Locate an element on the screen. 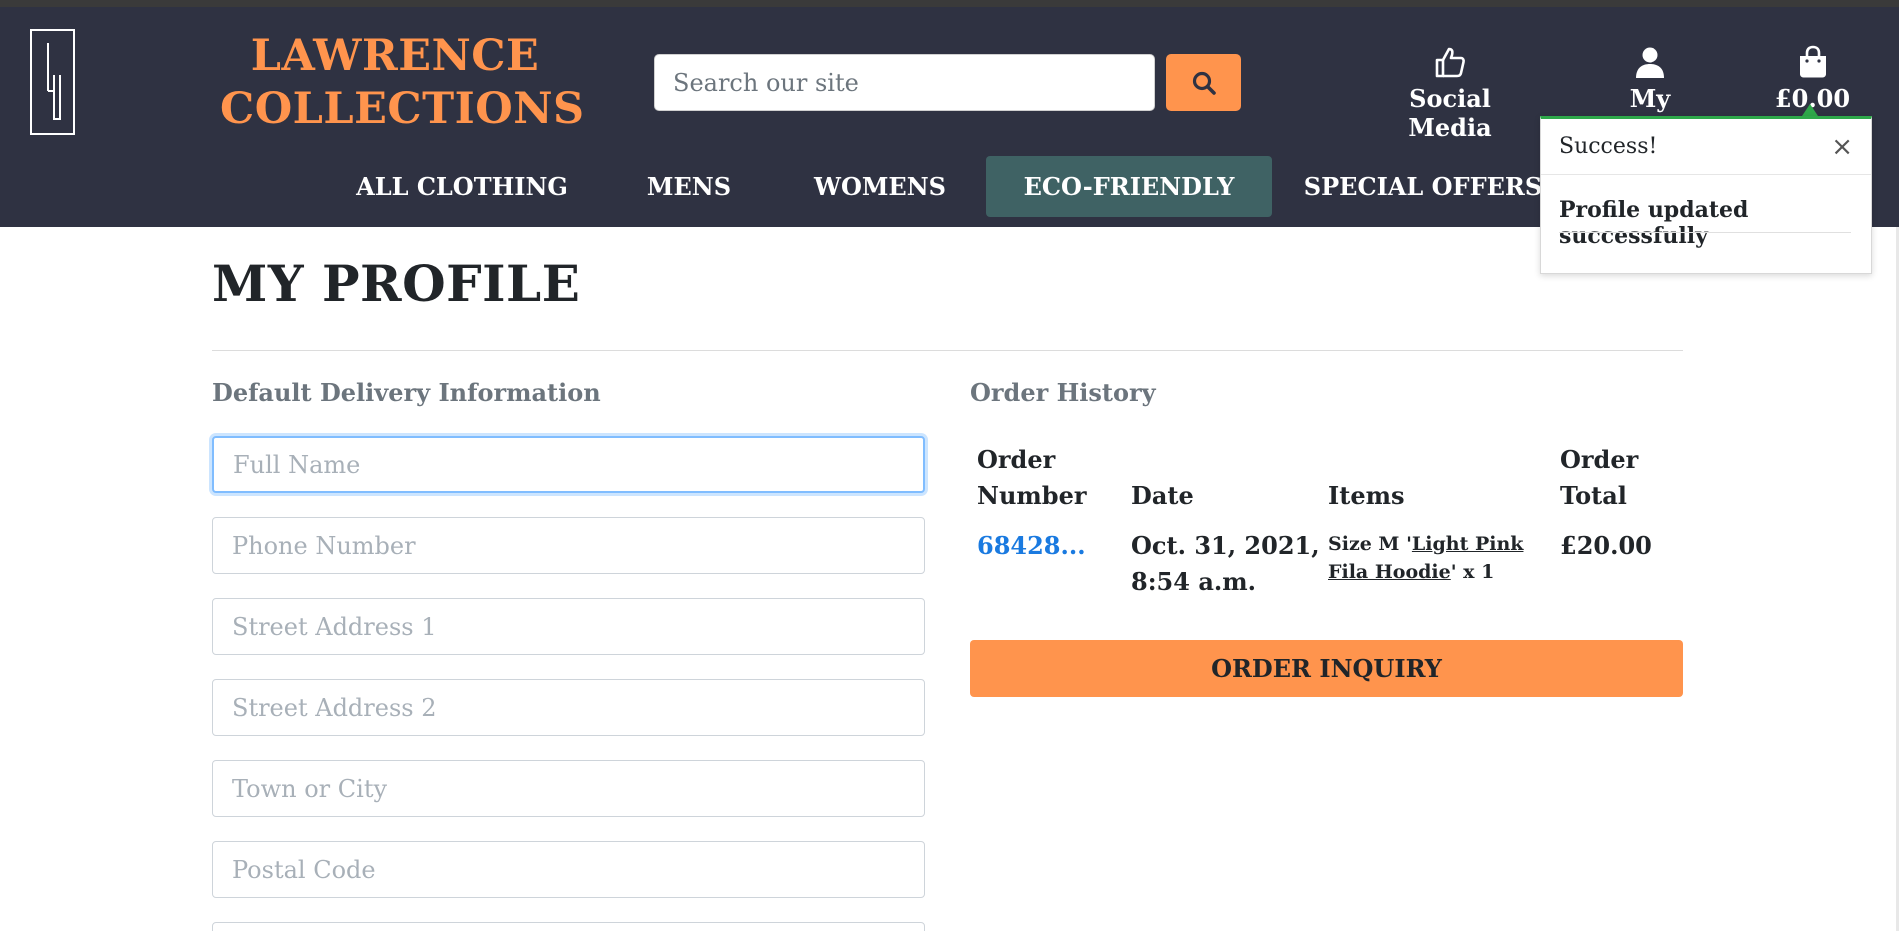 The image size is (1899, 931). col-order-total-line2: Total is located at coordinates (1593, 495).